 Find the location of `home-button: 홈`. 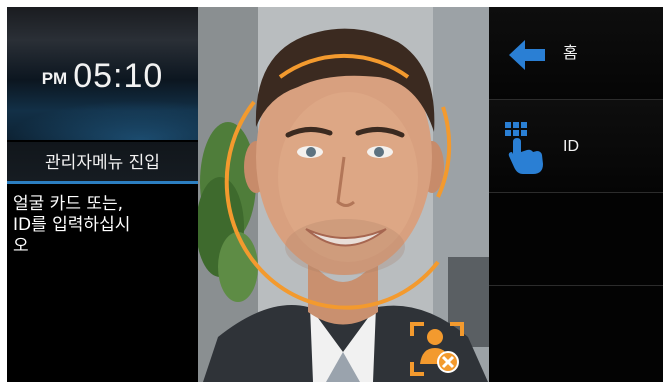

home-button: 홈 is located at coordinates (576, 53).